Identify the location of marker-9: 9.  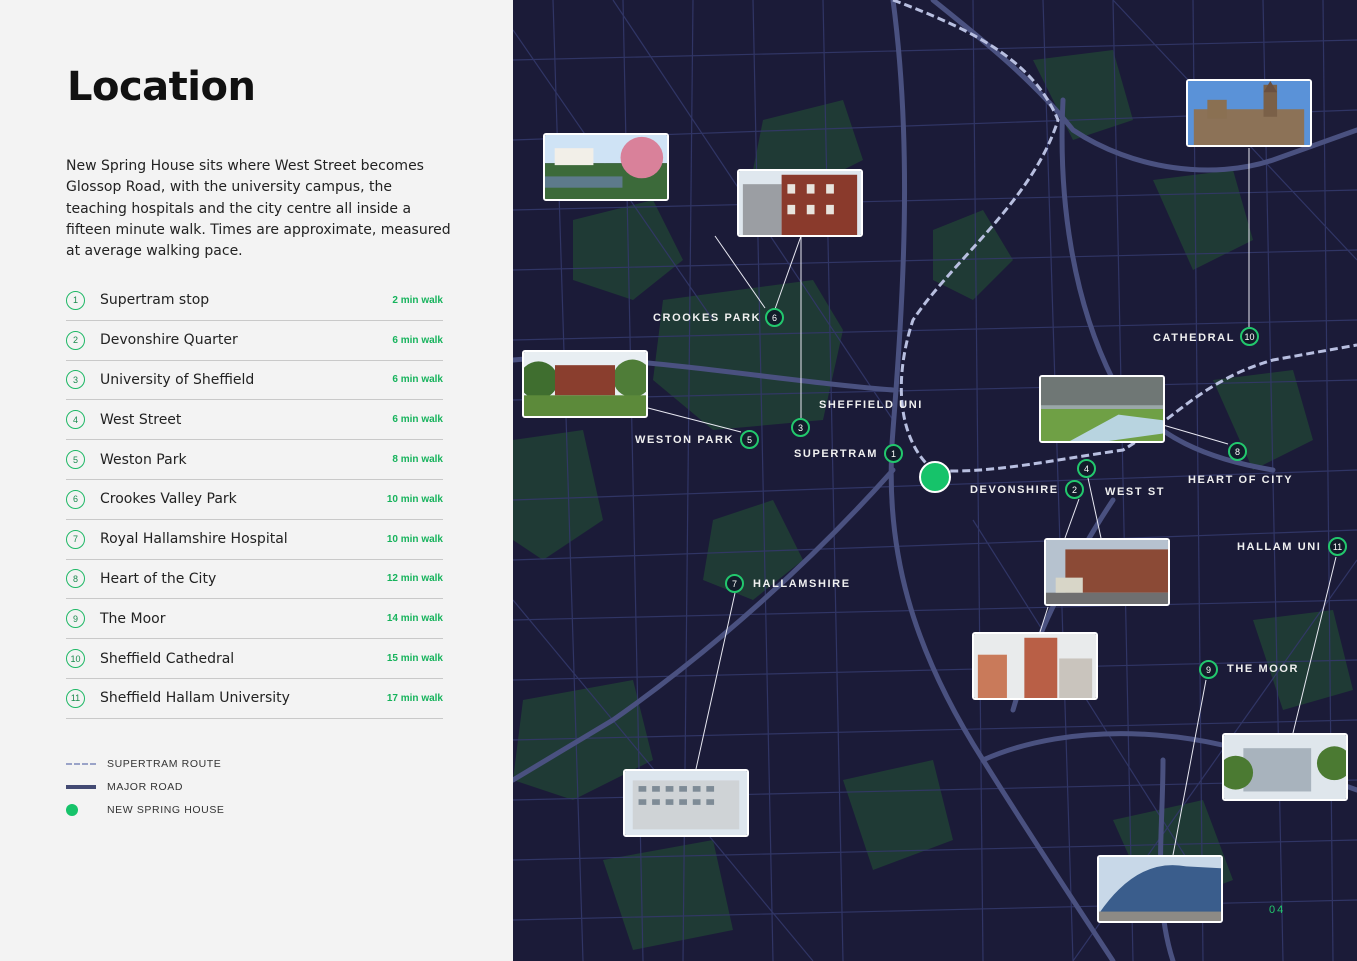
(1208, 669).